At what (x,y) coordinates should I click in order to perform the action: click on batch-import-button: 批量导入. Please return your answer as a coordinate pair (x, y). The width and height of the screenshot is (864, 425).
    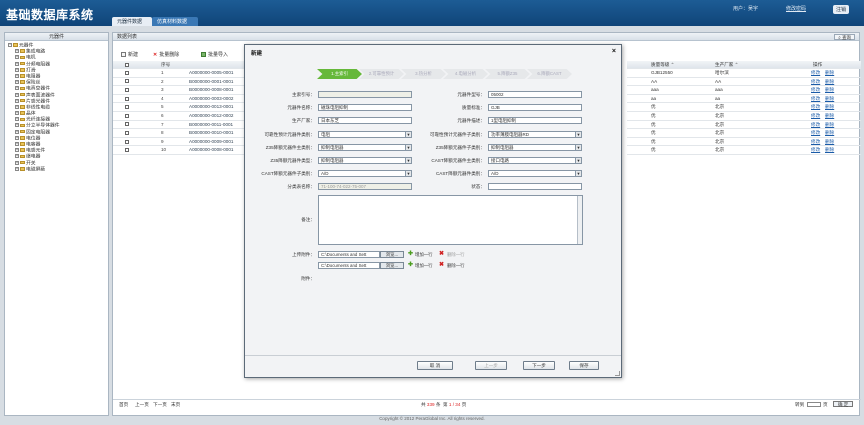
    Looking at the image, I should click on (214, 54).